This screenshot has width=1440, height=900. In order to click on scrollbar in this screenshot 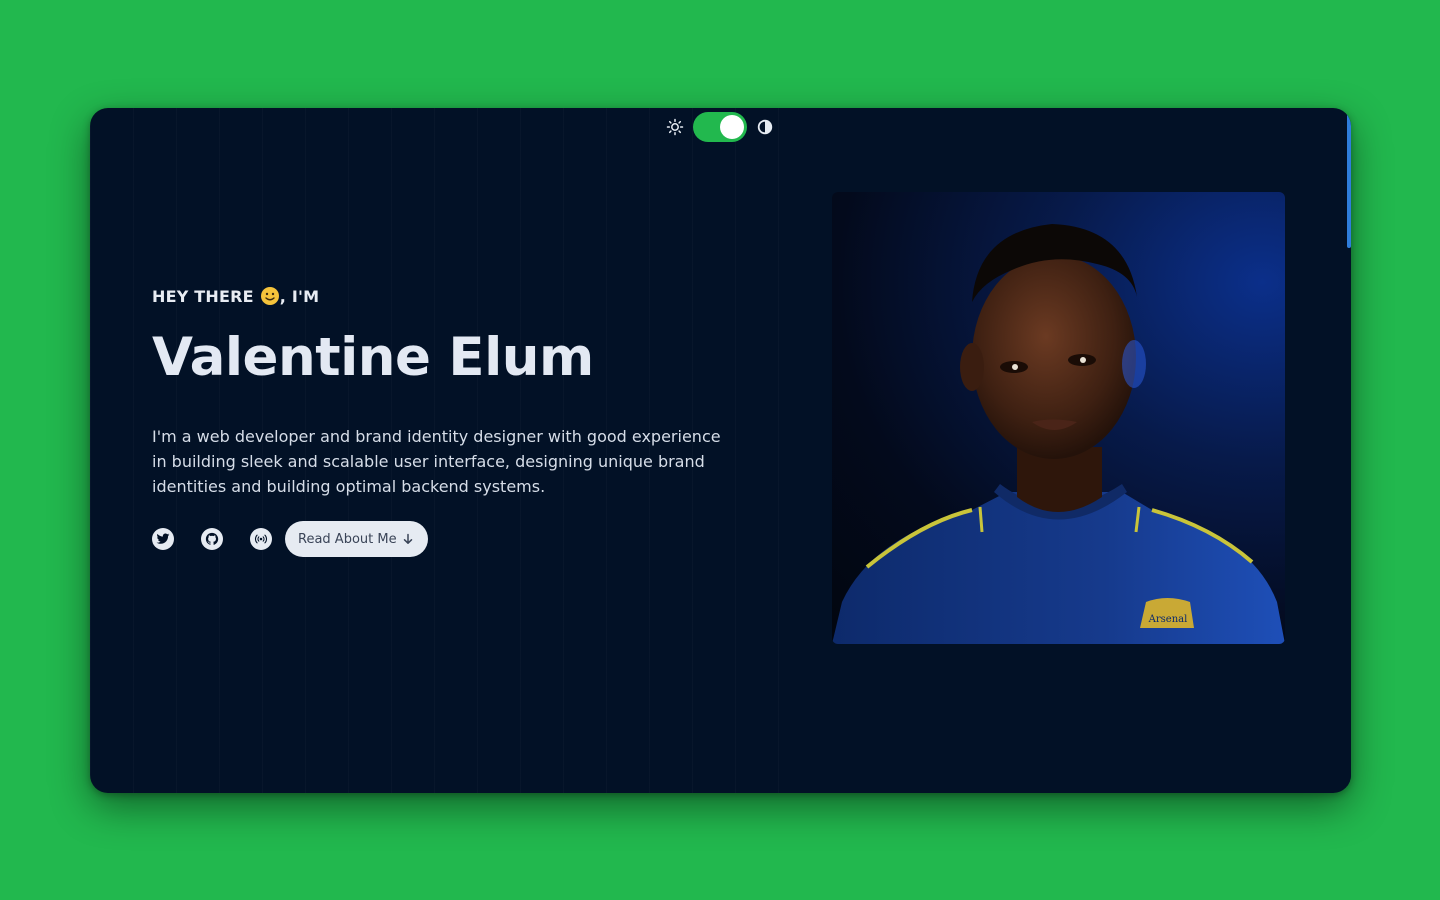, I will do `click(1349, 450)`.